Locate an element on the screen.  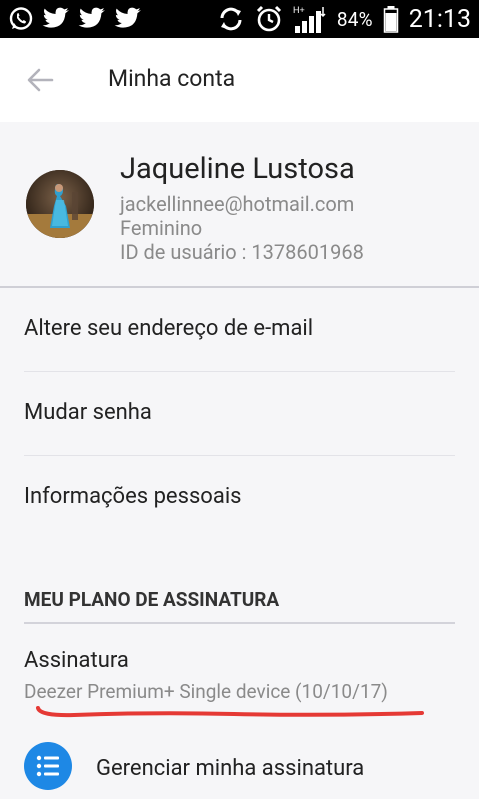
profile-name: Jaqueline Lustosa is located at coordinates (237, 169).